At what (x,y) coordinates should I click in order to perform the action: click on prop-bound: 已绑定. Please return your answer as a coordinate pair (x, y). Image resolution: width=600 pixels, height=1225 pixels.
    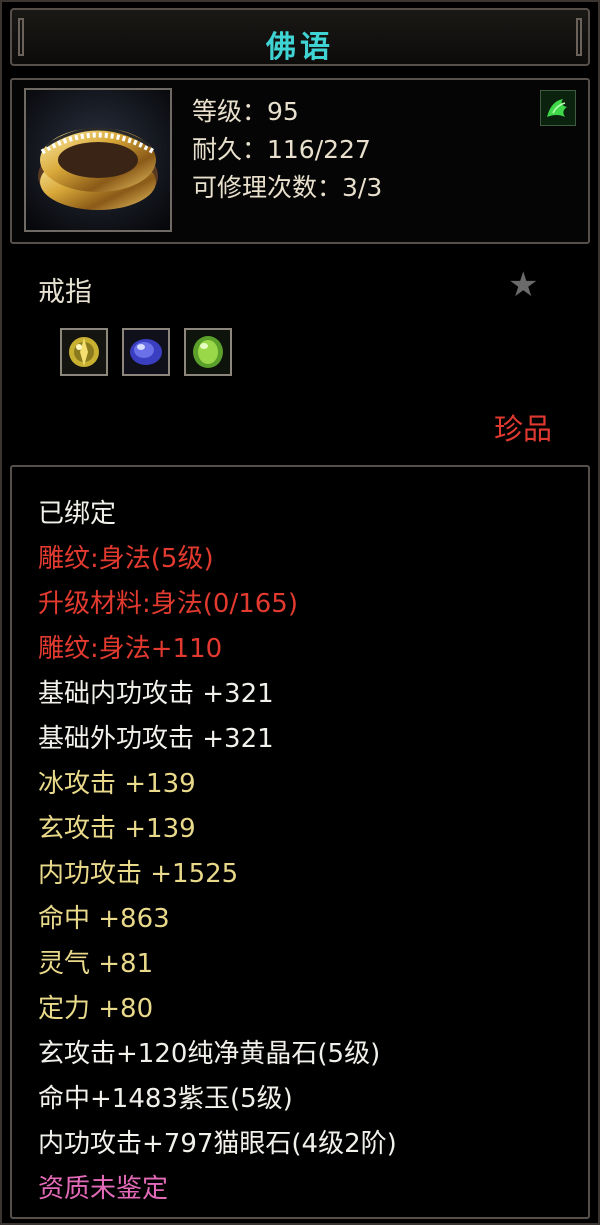
    Looking at the image, I should click on (77, 514).